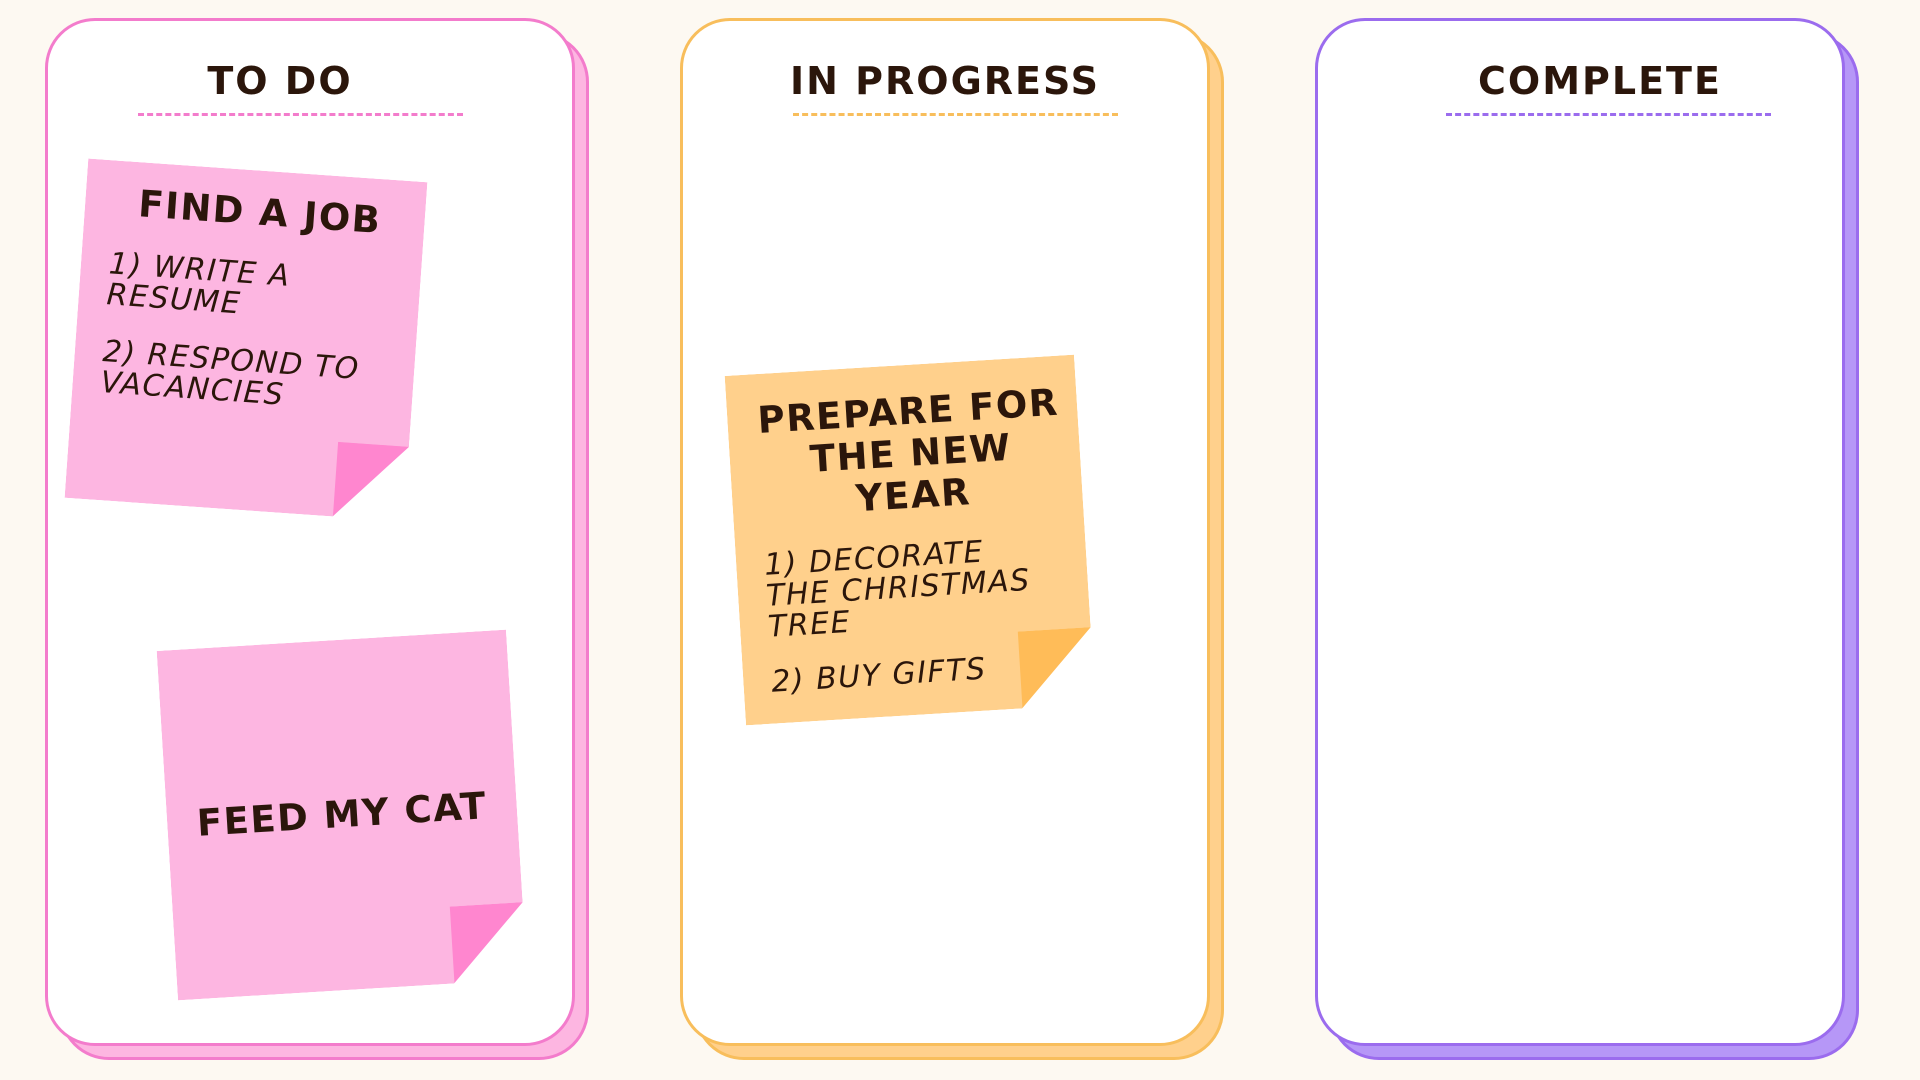 The image size is (1920, 1080). I want to click on note-title: FEED MY CAT, so click(342, 814).